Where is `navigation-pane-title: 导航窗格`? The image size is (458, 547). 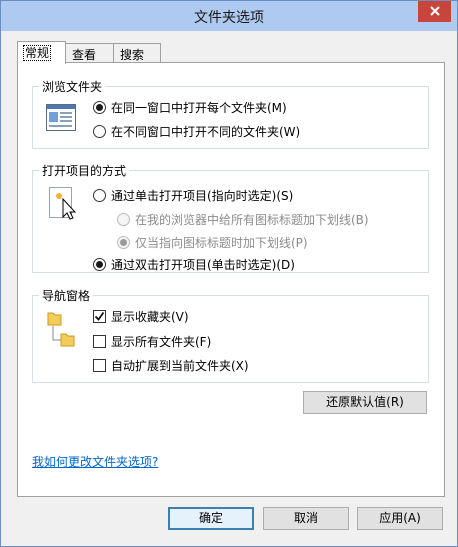 navigation-pane-title: 导航窗格 is located at coordinates (66, 295).